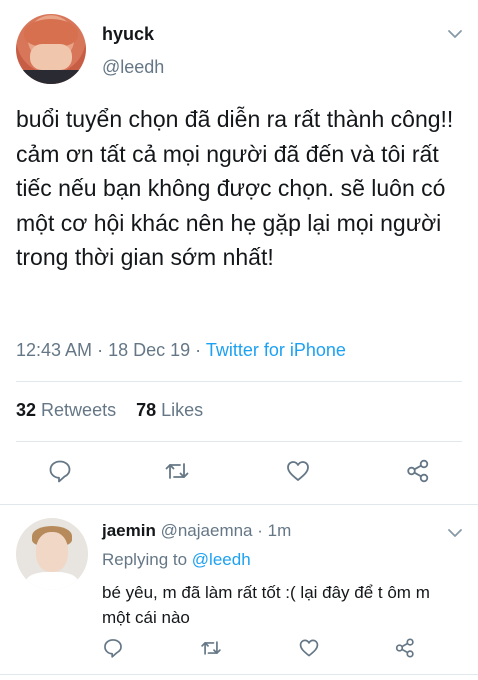  I want to click on avatar-hands, so click(51, 57).